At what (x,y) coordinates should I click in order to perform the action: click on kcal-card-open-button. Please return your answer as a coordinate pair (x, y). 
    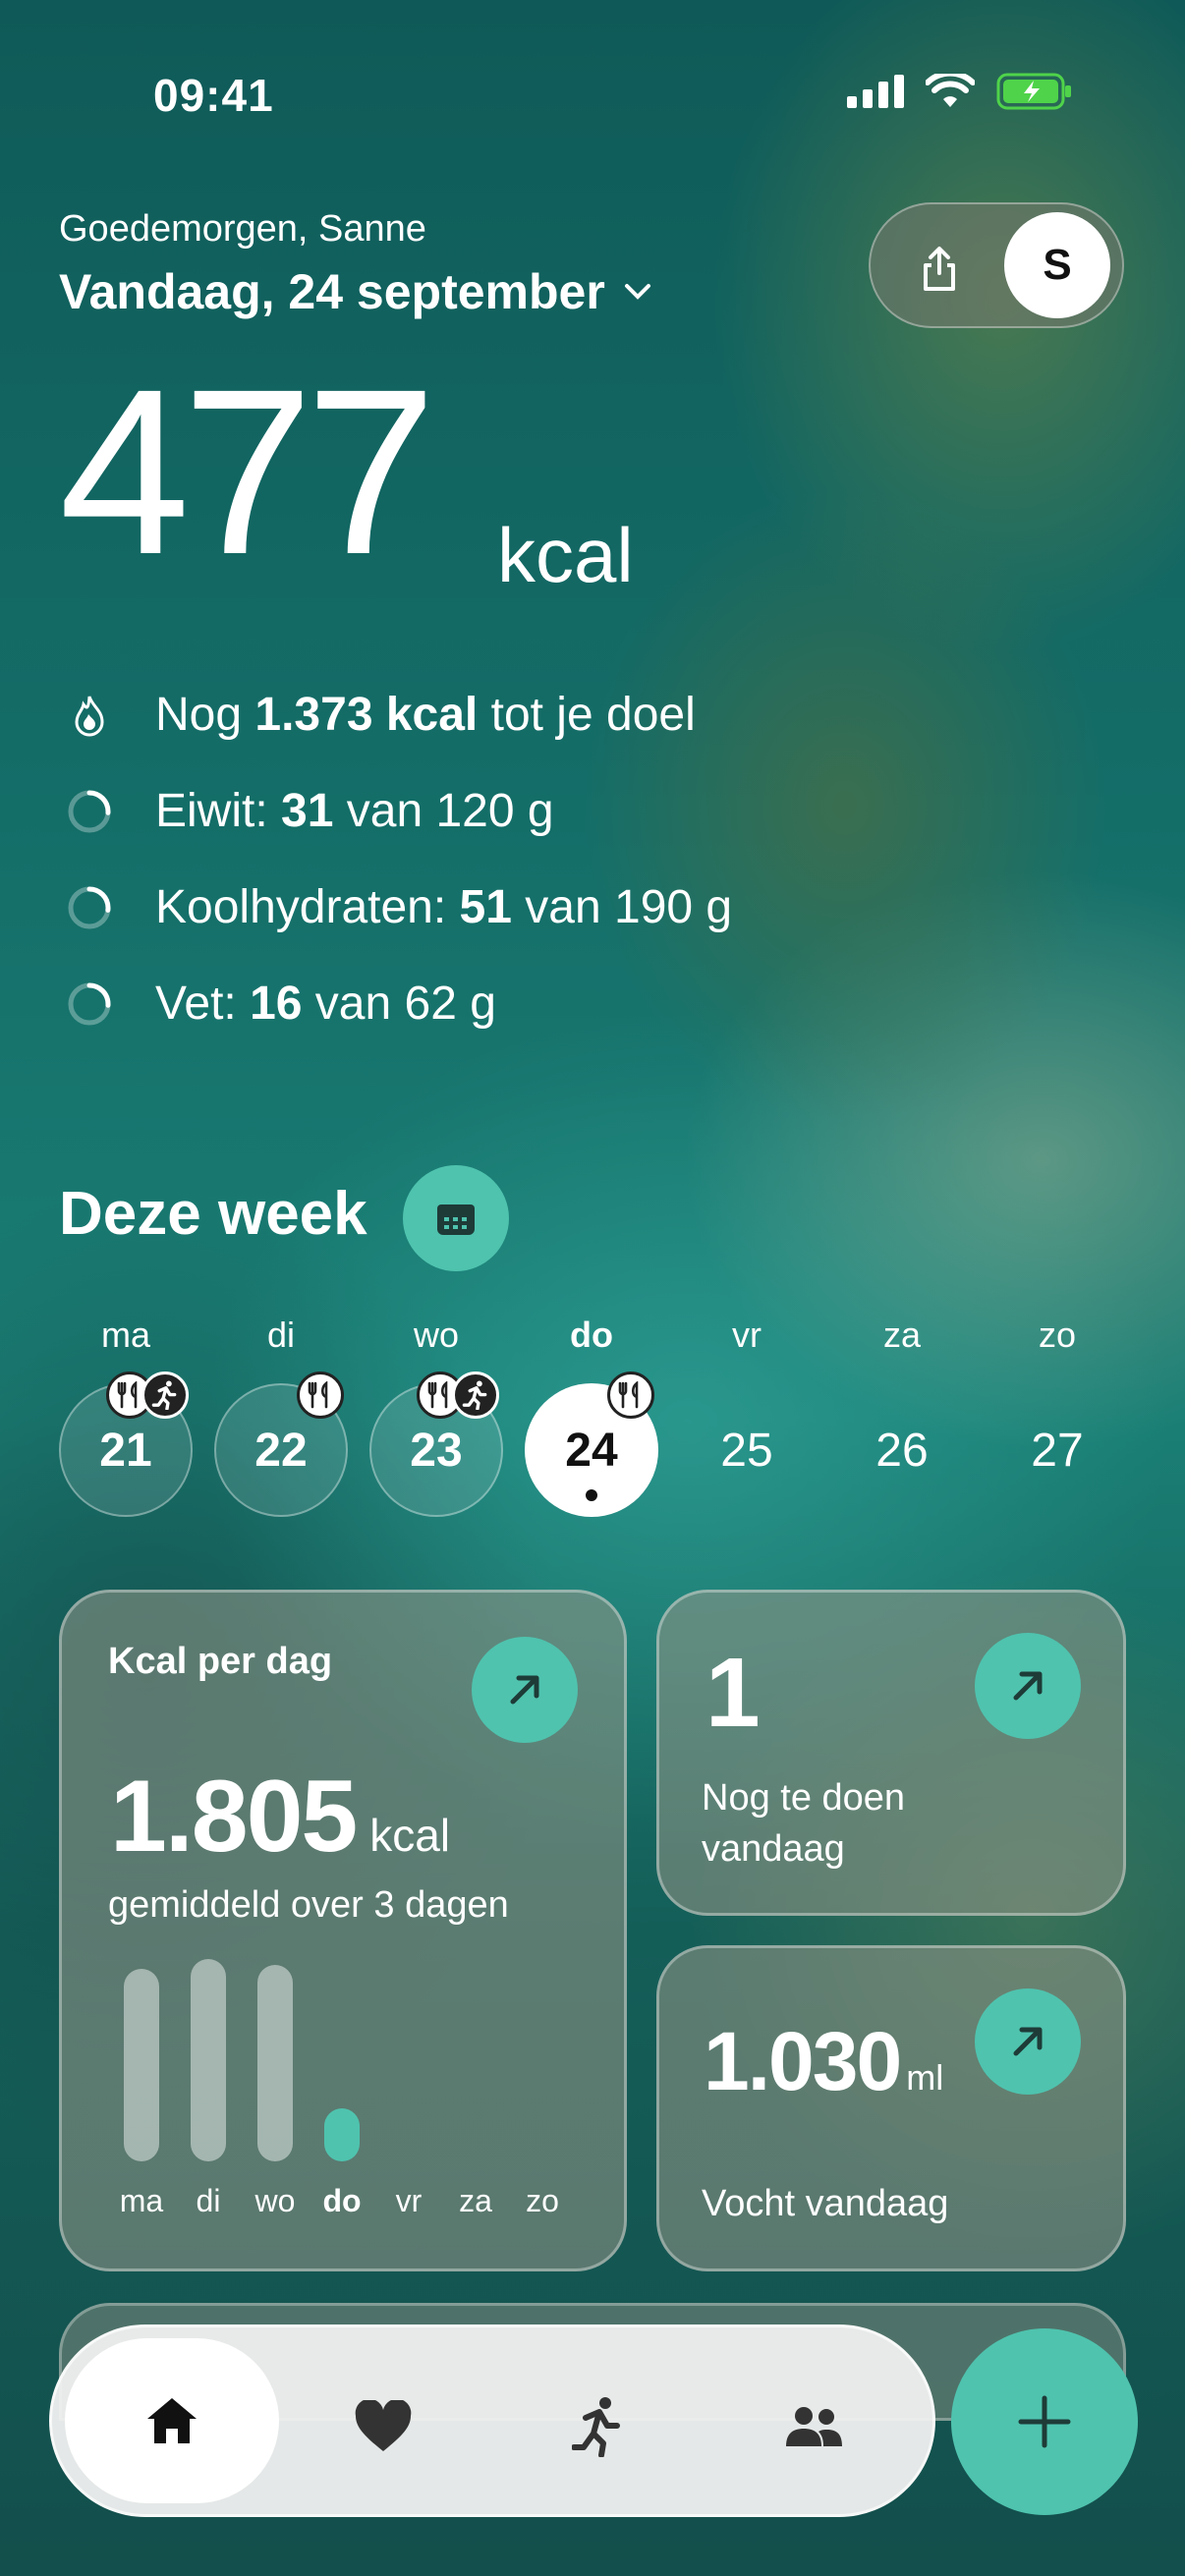
    Looking at the image, I should click on (525, 1690).